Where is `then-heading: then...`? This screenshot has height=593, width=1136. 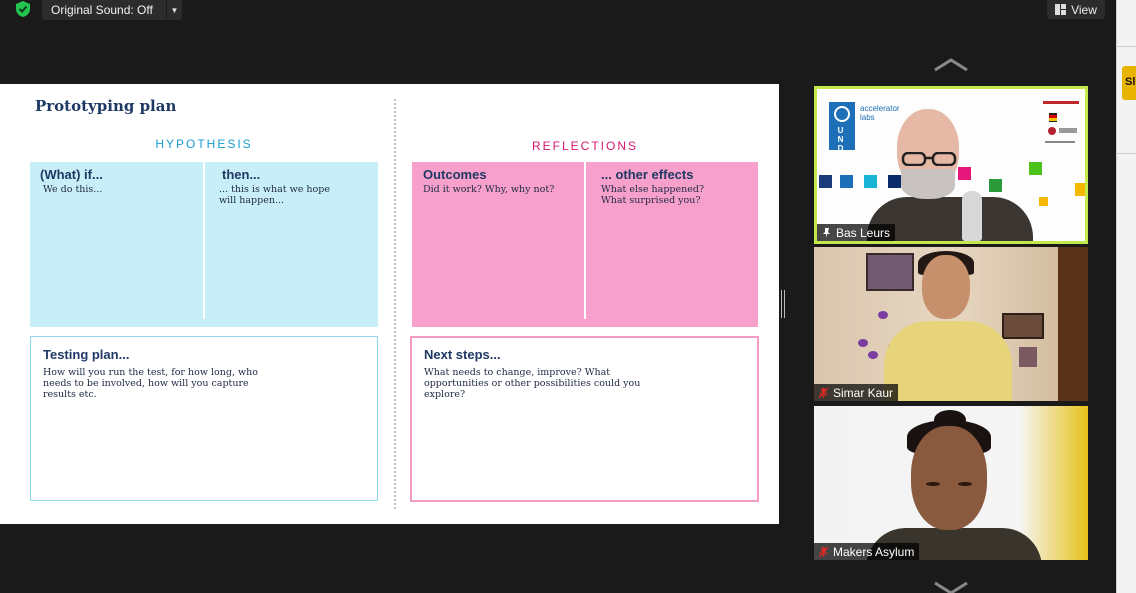
then-heading: then... is located at coordinates (241, 174).